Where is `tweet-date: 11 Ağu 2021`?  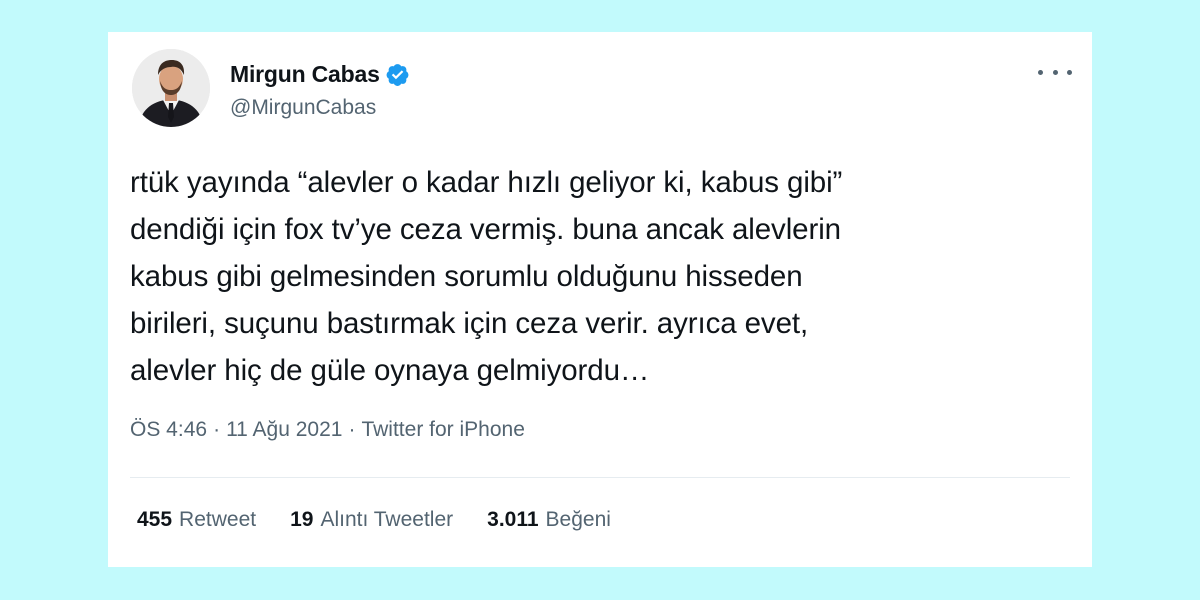
tweet-date: 11 Ağu 2021 is located at coordinates (284, 430).